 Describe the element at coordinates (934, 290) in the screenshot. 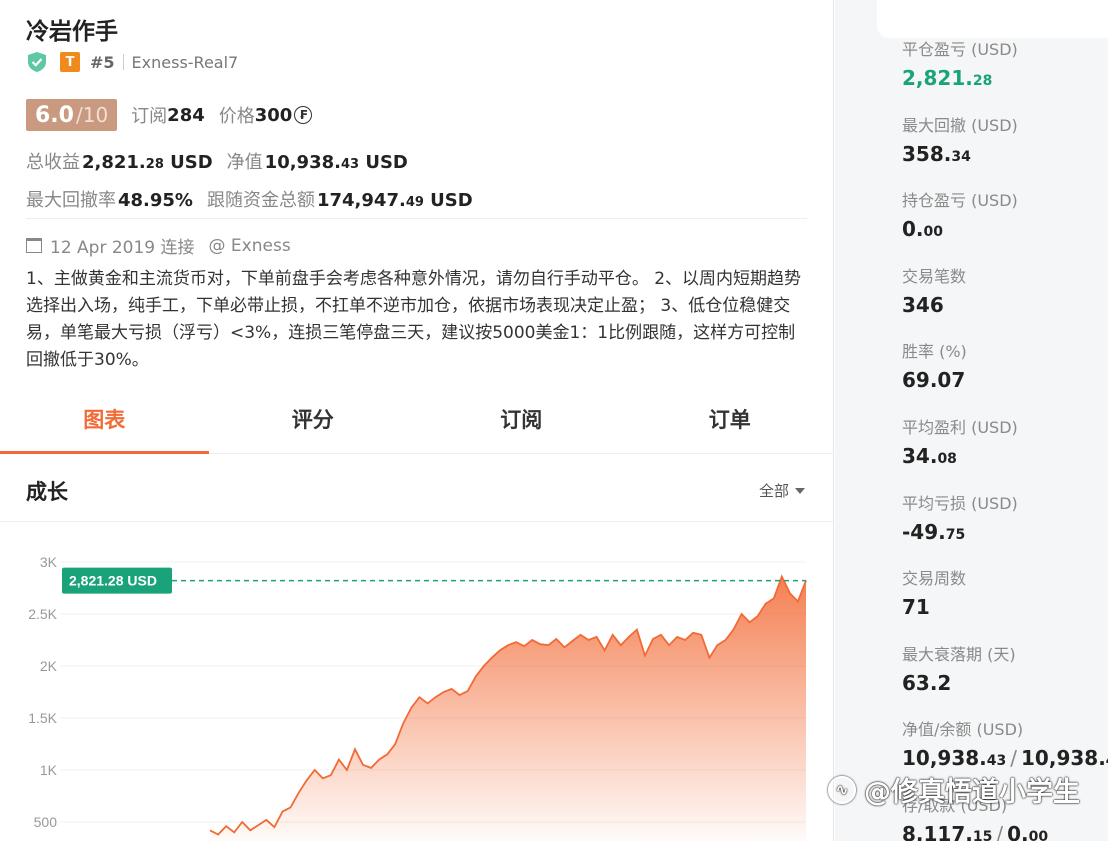

I see `stat-item: 交易笔数 346` at that location.